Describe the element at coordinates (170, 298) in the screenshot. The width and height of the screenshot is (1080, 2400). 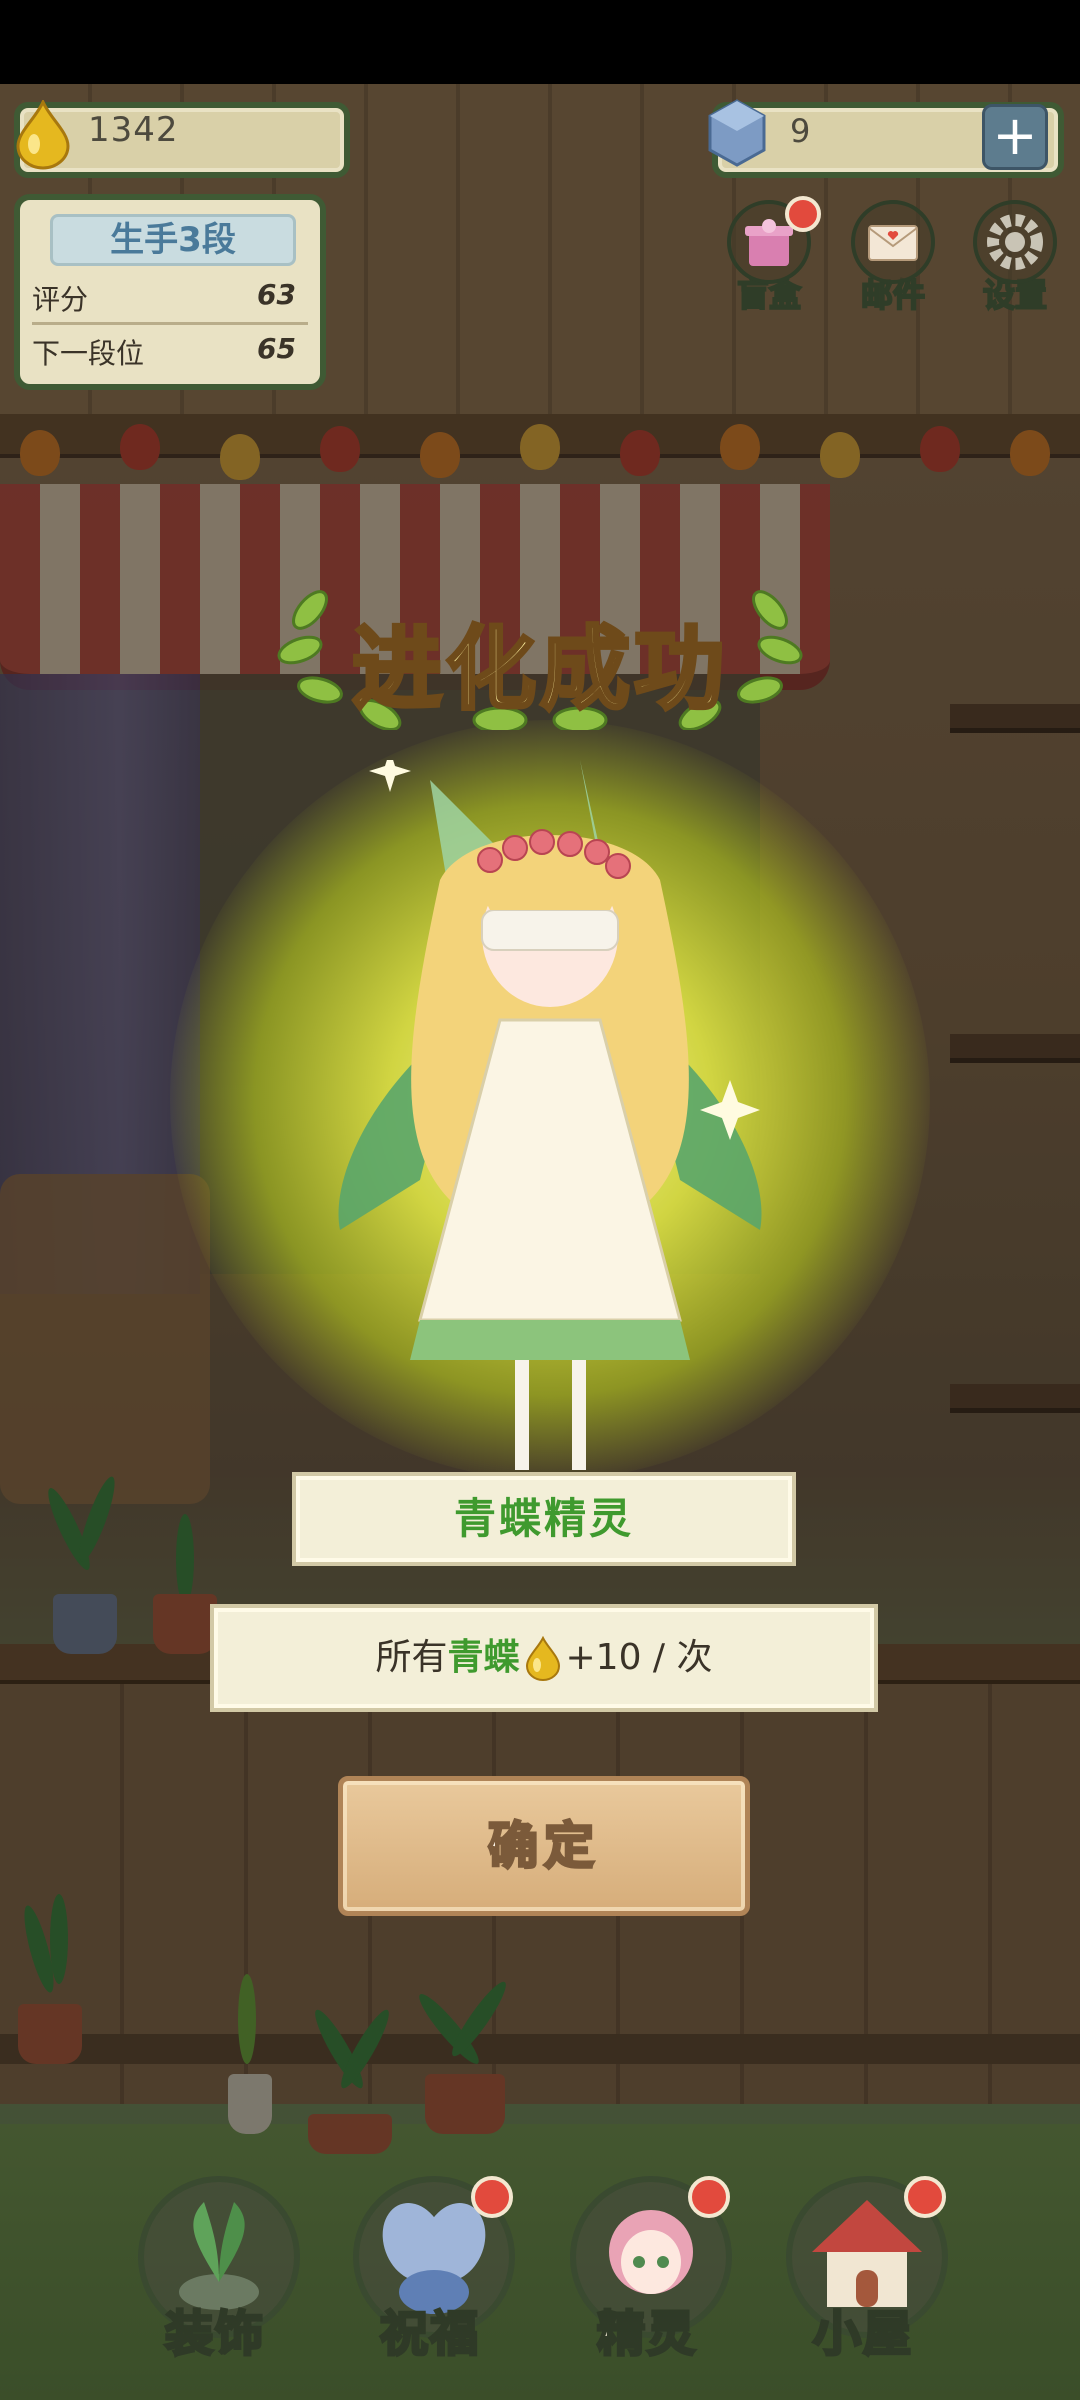
I see `score-row: 评分 63` at that location.